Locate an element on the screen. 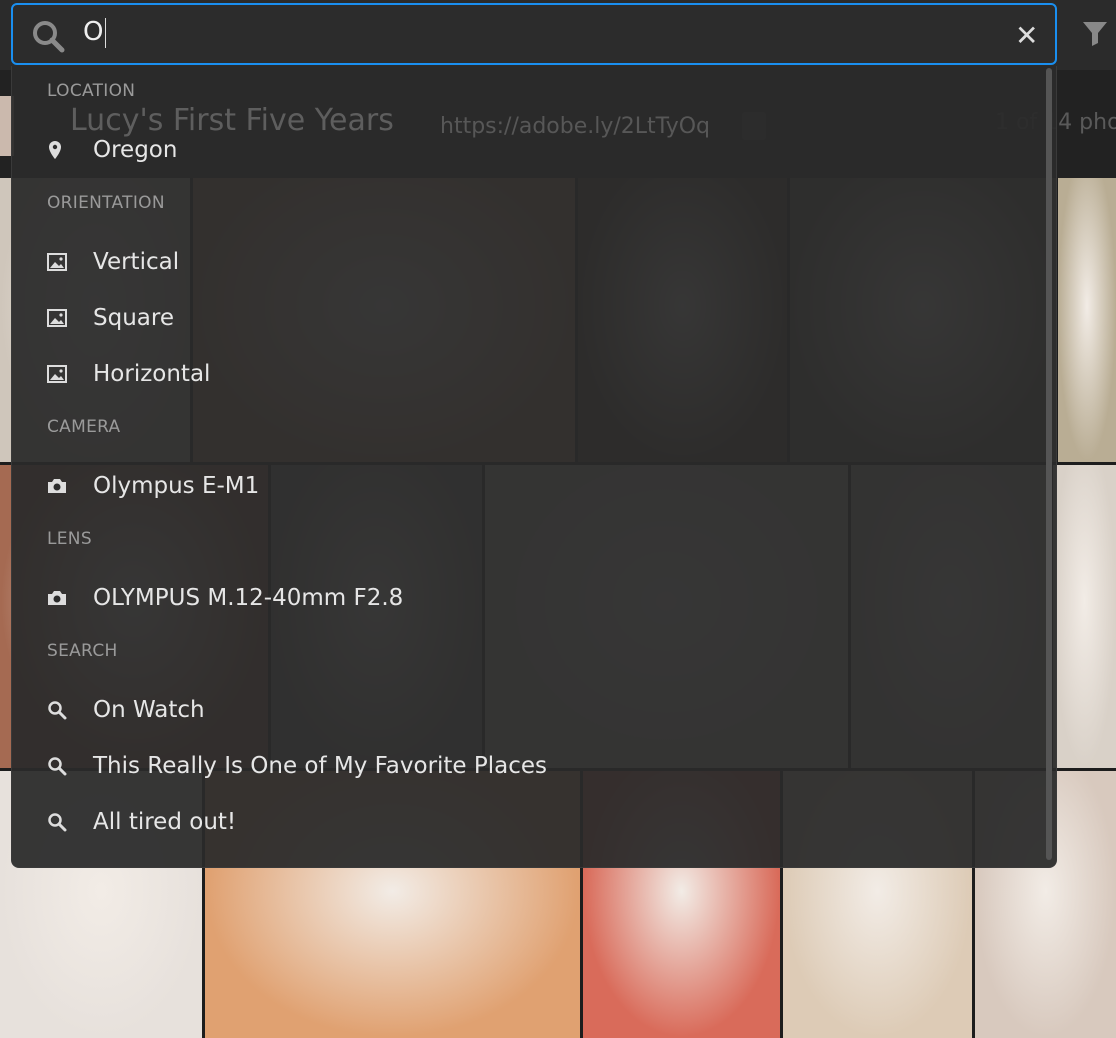 The width and height of the screenshot is (1116, 1038). suggestion-label: Olympus E-M1 is located at coordinates (176, 486).